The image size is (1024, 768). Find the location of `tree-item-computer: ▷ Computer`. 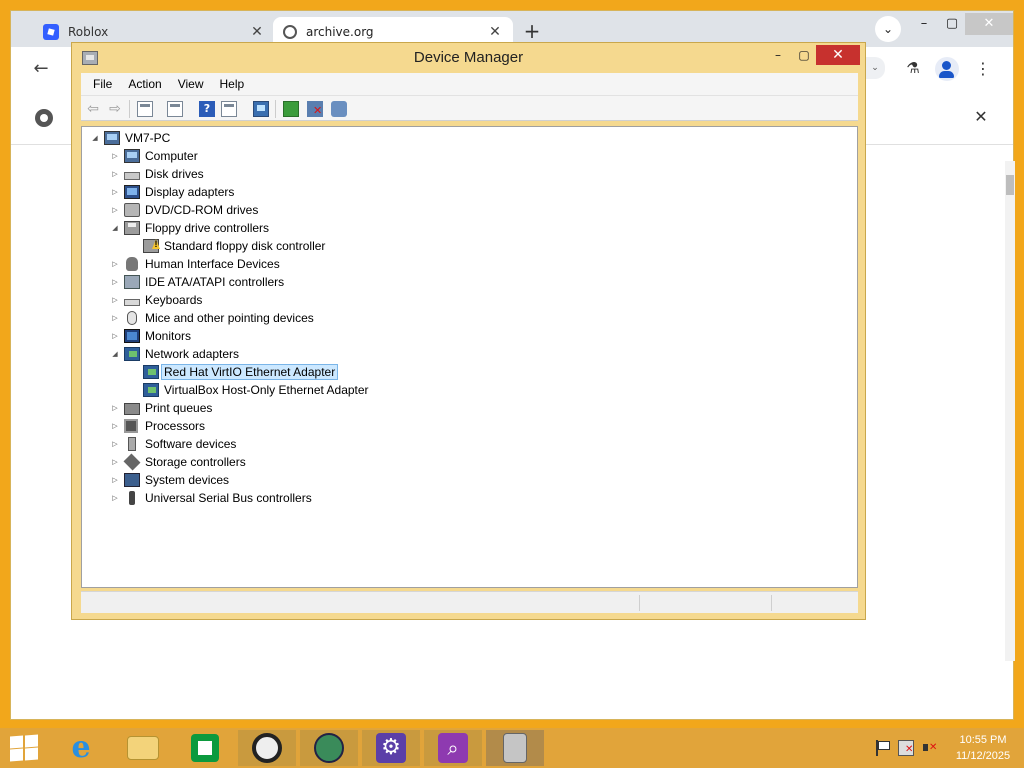

tree-item-computer: ▷ Computer is located at coordinates (154, 156).